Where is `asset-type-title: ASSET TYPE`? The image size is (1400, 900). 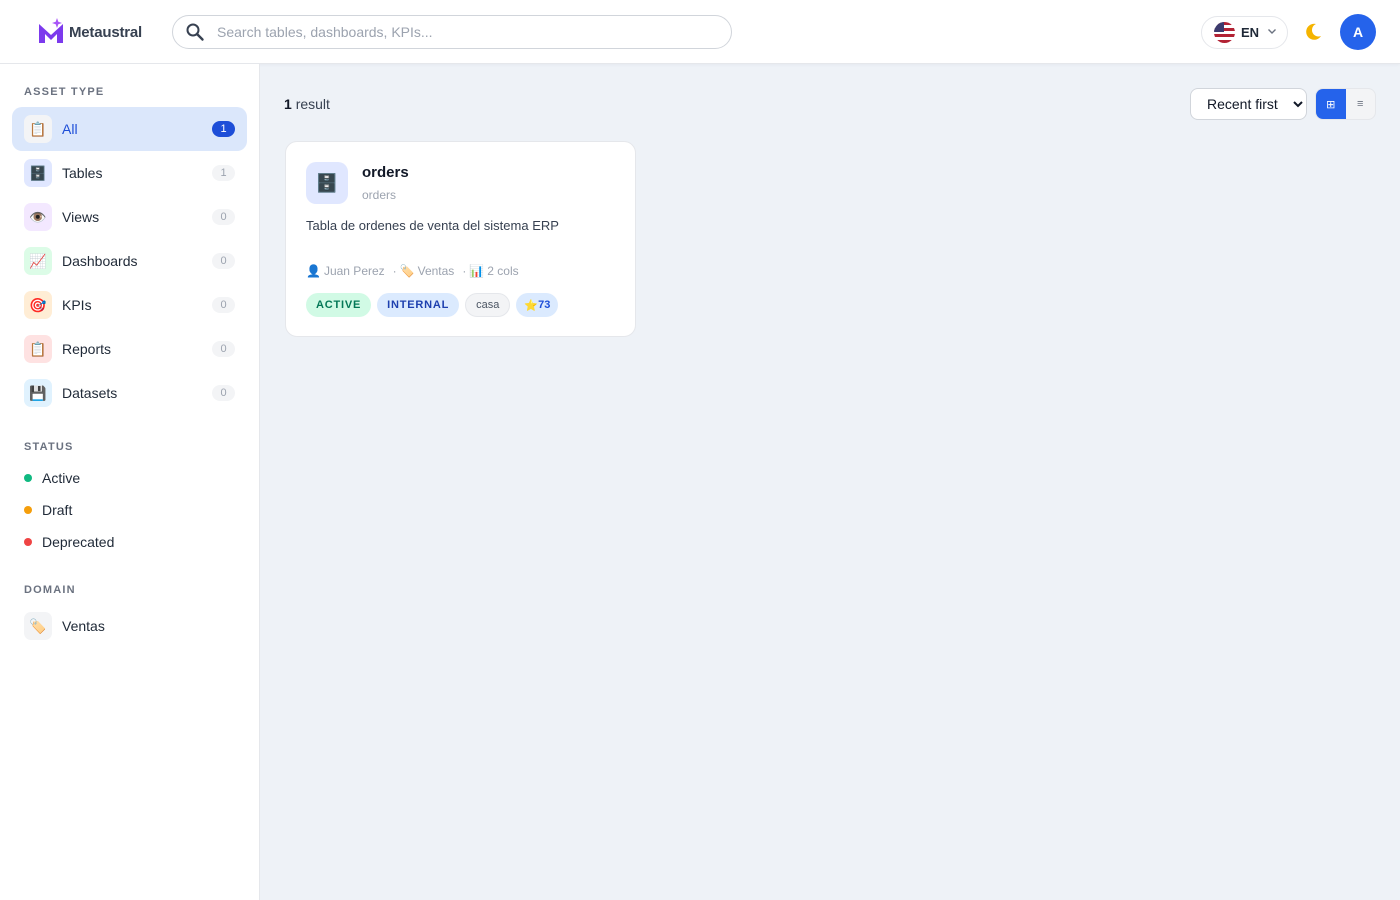
asset-type-title: ASSET TYPE is located at coordinates (64, 92).